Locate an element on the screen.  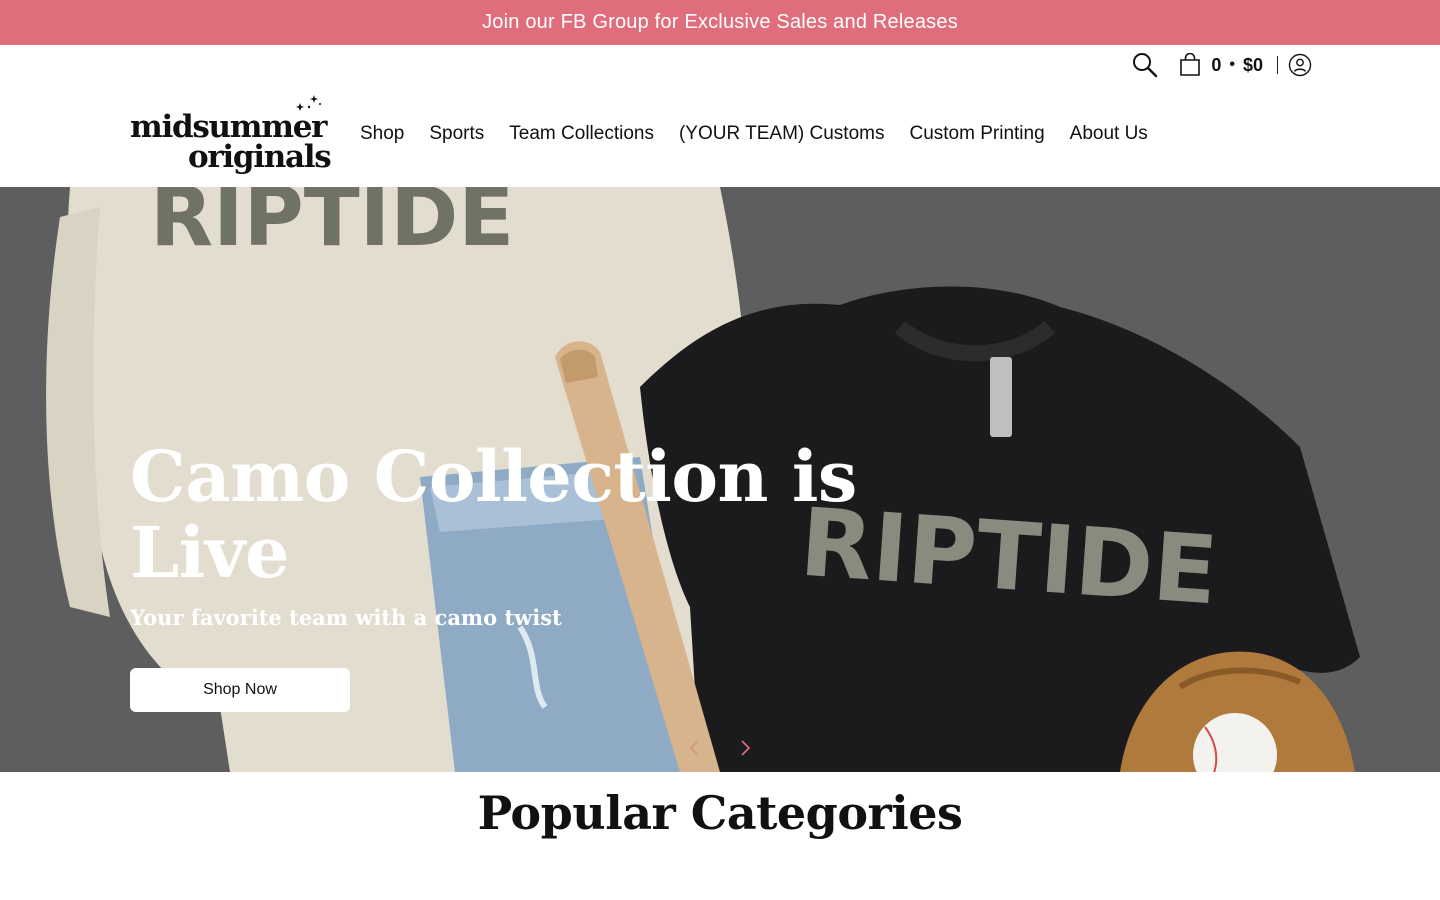
nav-item-sports: Sports is located at coordinates (456, 134).